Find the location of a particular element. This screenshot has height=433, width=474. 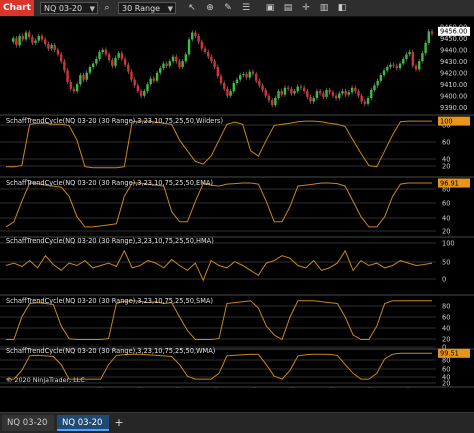

properties-icon: ▤ is located at coordinates (288, 8).